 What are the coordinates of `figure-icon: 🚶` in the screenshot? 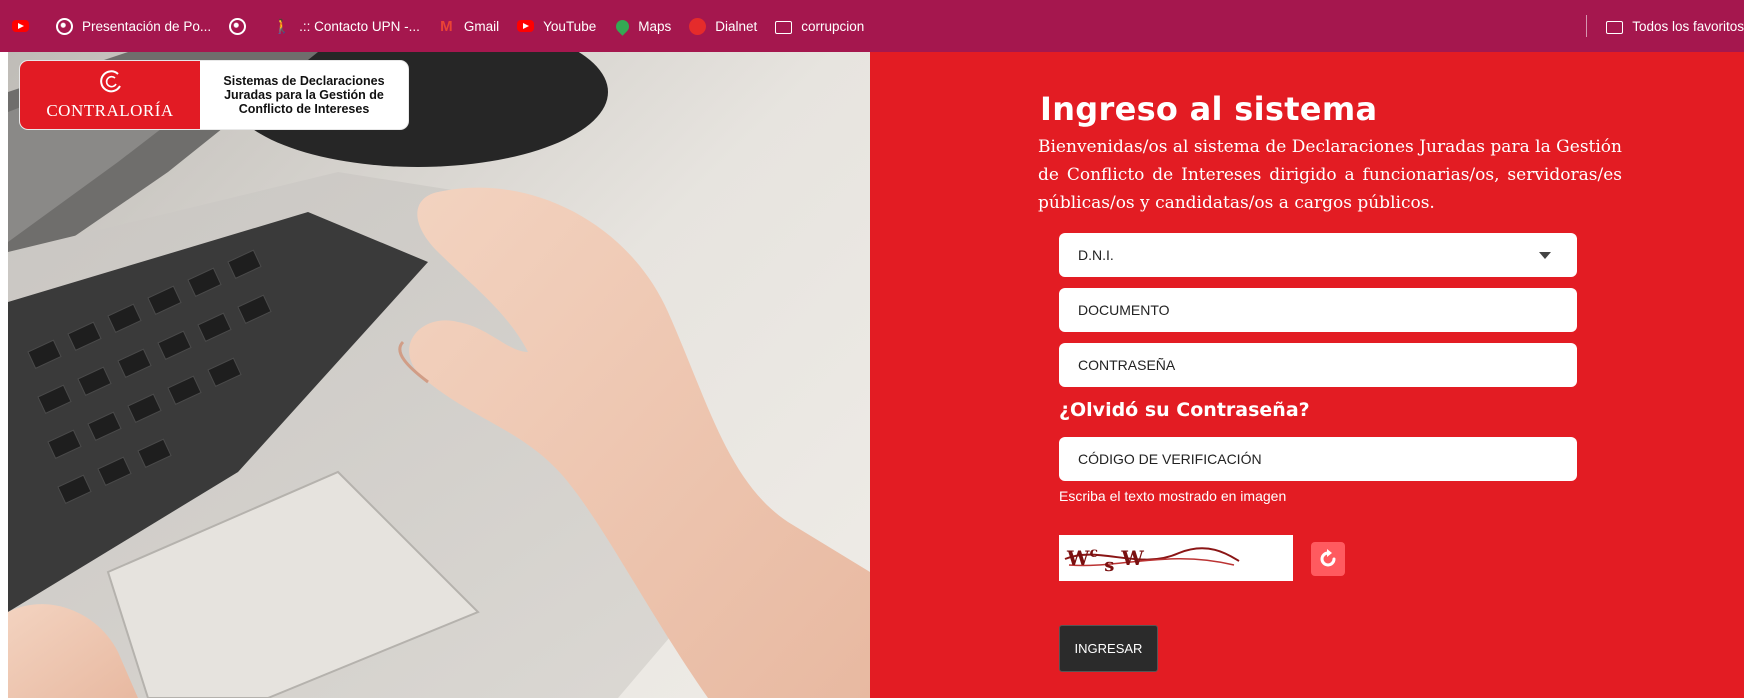 It's located at (282, 25).